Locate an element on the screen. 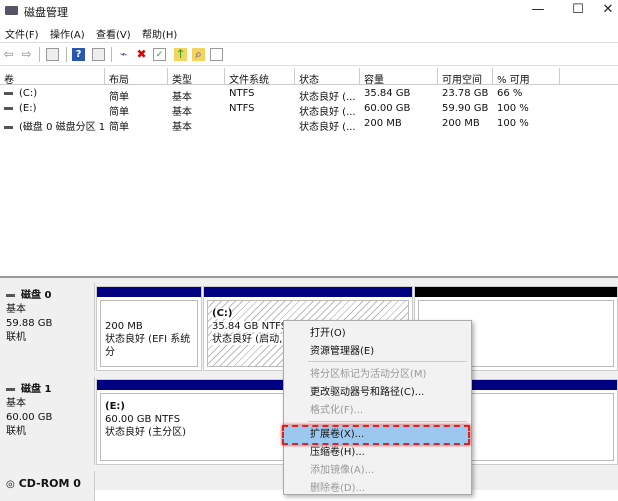  search-folder-icon: ⌕ is located at coordinates (198, 54).